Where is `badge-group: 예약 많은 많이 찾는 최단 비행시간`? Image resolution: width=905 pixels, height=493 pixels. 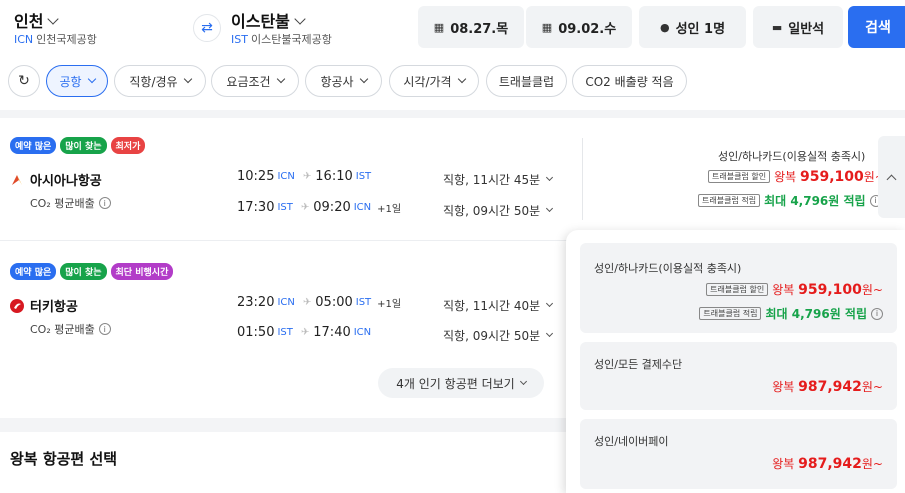
badge-group: 예약 많은 많이 찾는 최단 비행시간 is located at coordinates (92, 271).